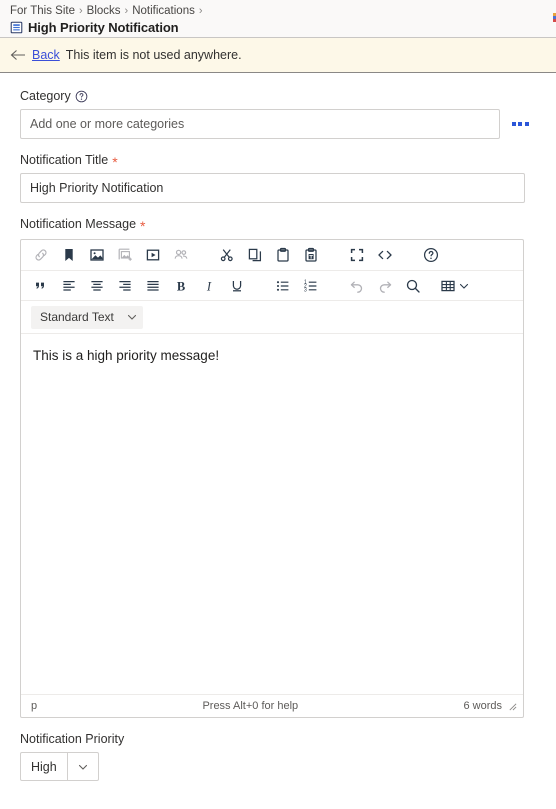 Image resolution: width=556 pixels, height=809 pixels. Describe the element at coordinates (272, 317) in the screenshot. I see `editor-toolbar-row-3: Standard Text` at that location.